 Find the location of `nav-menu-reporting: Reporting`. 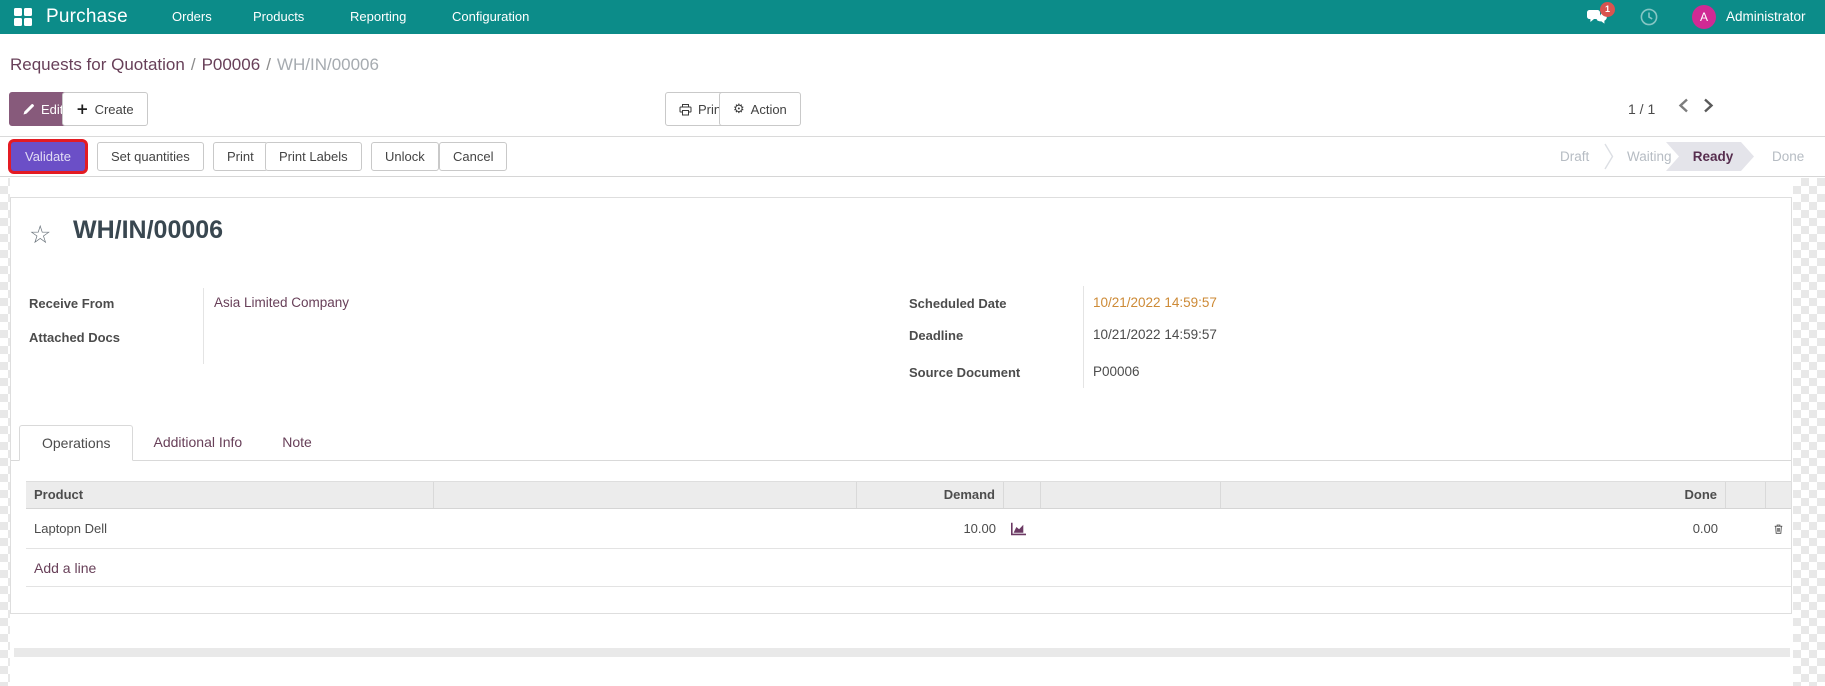

nav-menu-reporting: Reporting is located at coordinates (378, 17).